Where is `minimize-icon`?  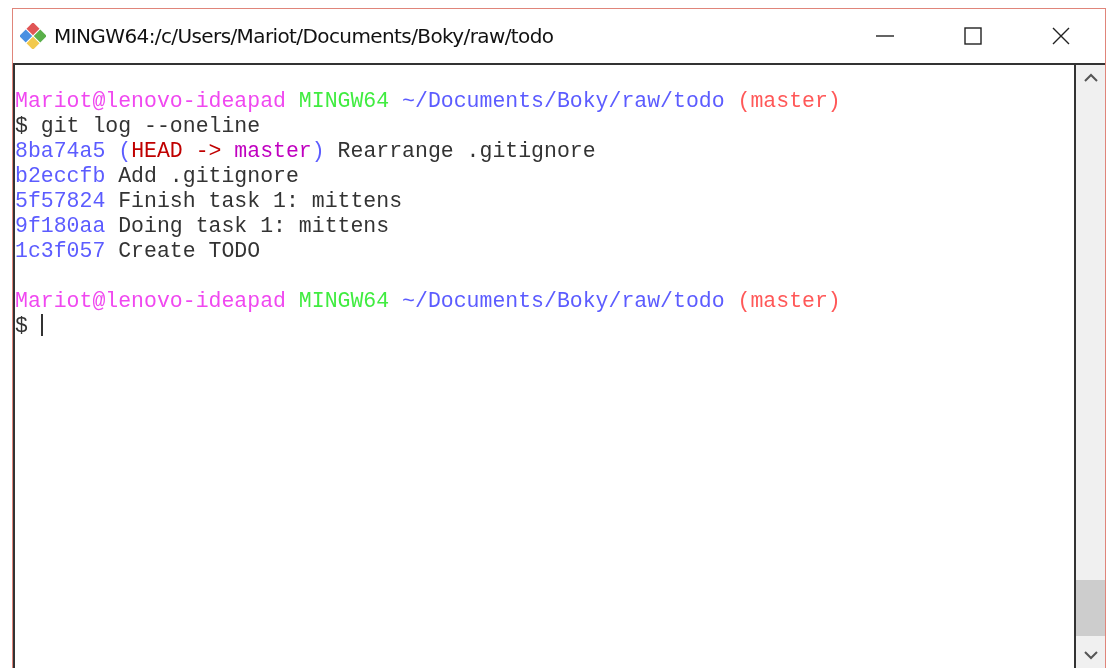
minimize-icon is located at coordinates (885, 36).